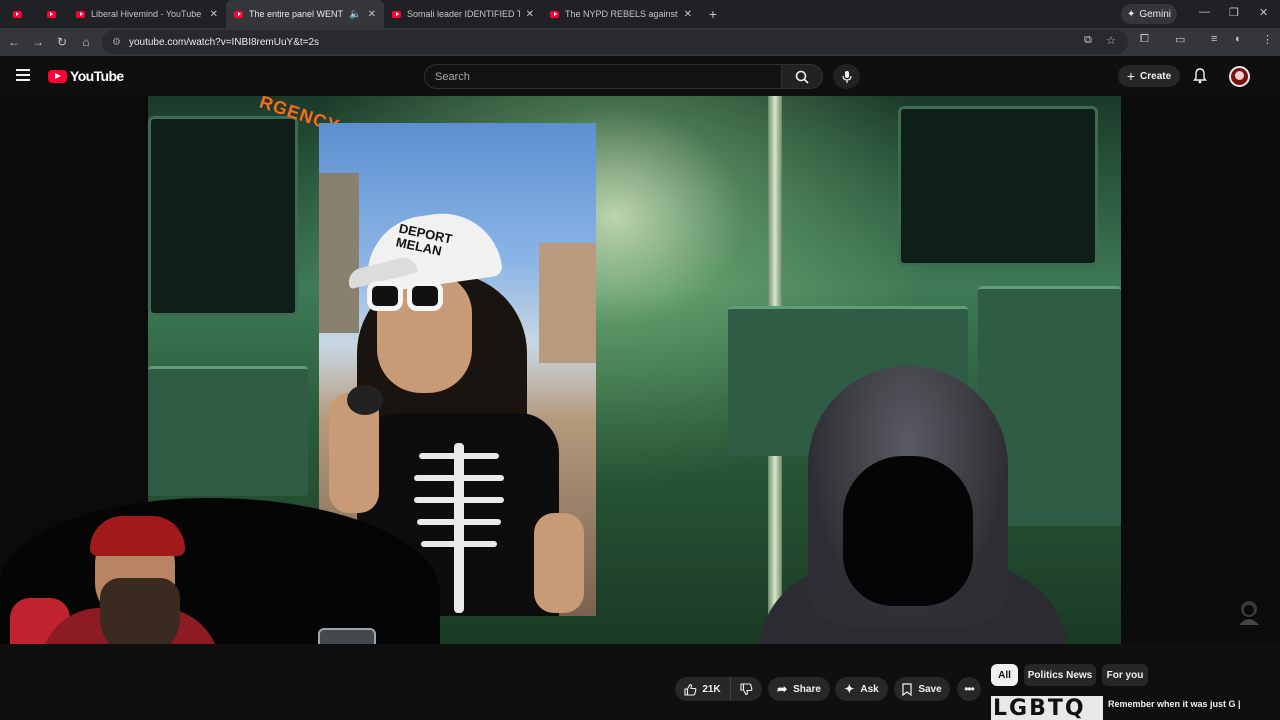 The width and height of the screenshot is (1280, 720). I want to click on save-button: Save, so click(922, 689).